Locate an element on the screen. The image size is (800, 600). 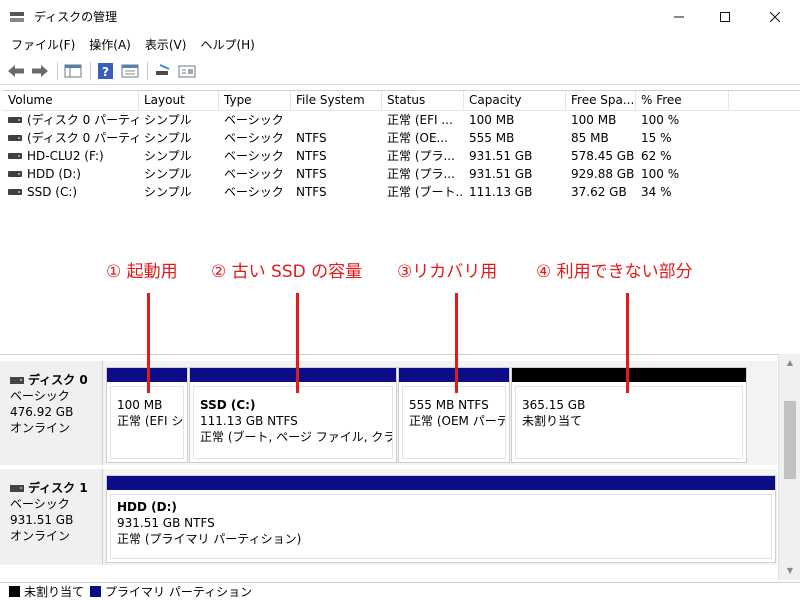
properties-button is located at coordinates (130, 71).